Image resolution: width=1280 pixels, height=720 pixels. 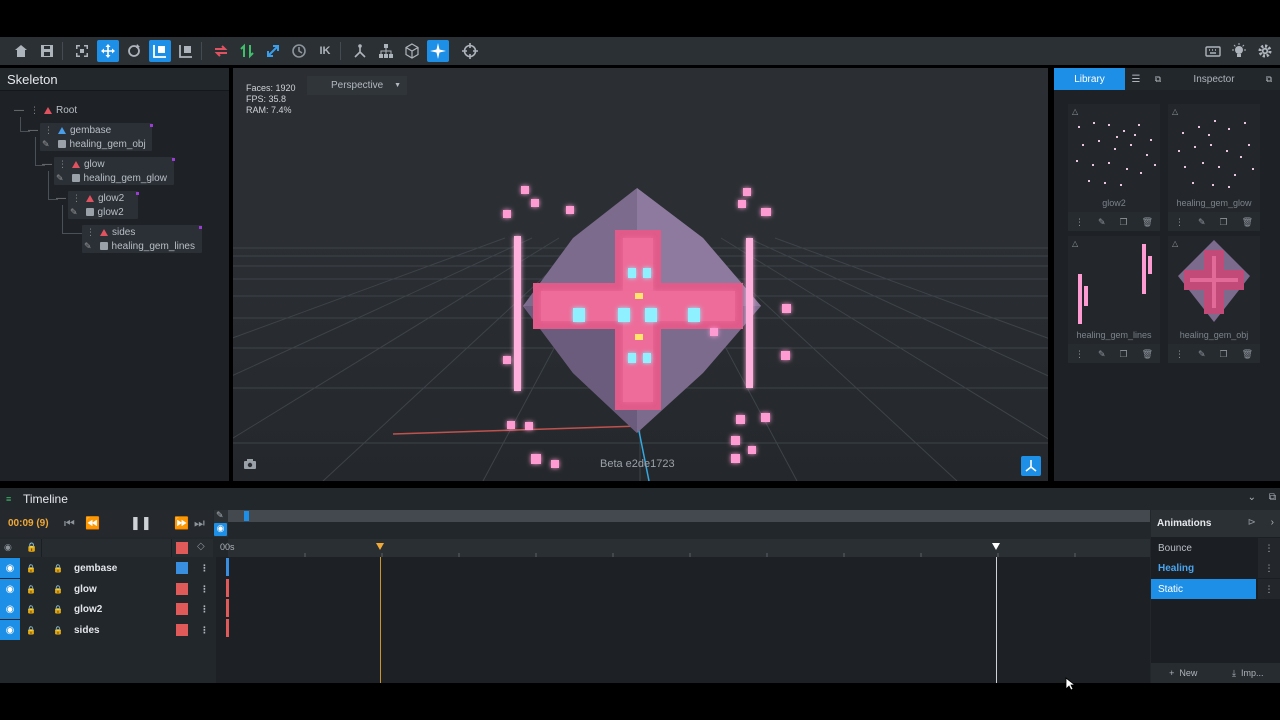 I want to click on save-icon, so click(x=47, y=51).